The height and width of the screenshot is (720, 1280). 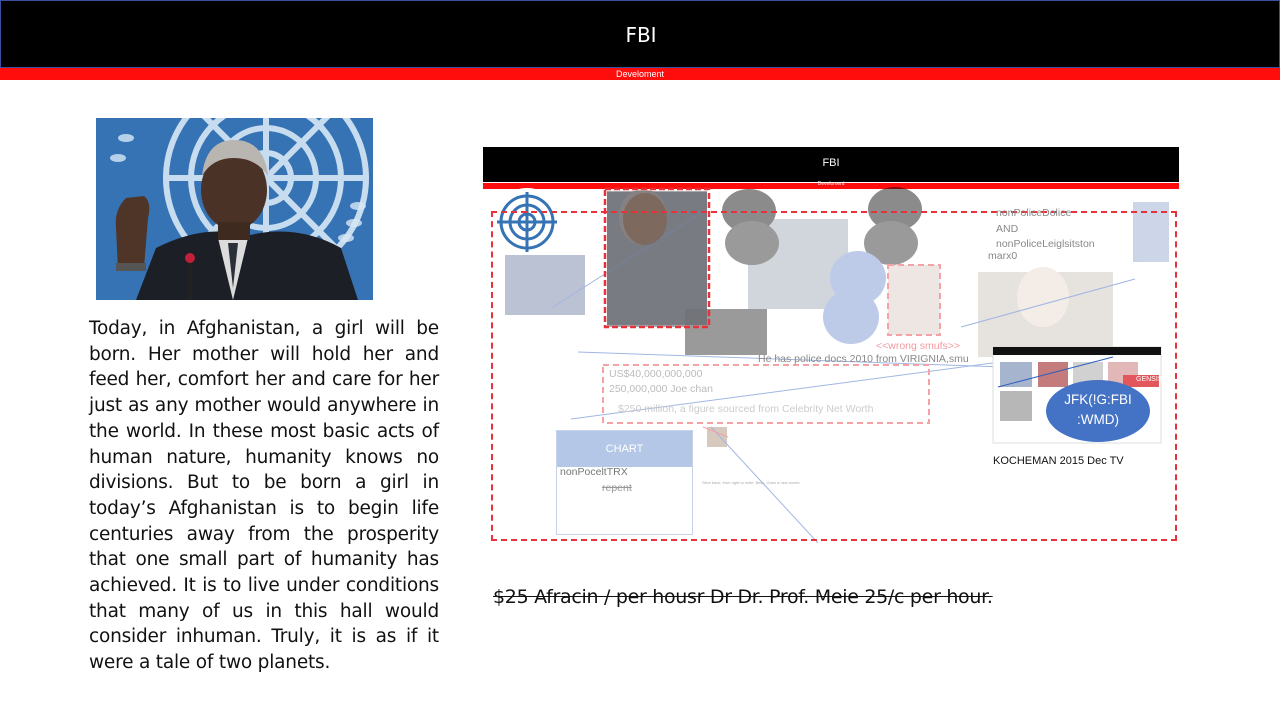 What do you see at coordinates (624, 449) in the screenshot?
I see `chart-label: CHART` at bounding box center [624, 449].